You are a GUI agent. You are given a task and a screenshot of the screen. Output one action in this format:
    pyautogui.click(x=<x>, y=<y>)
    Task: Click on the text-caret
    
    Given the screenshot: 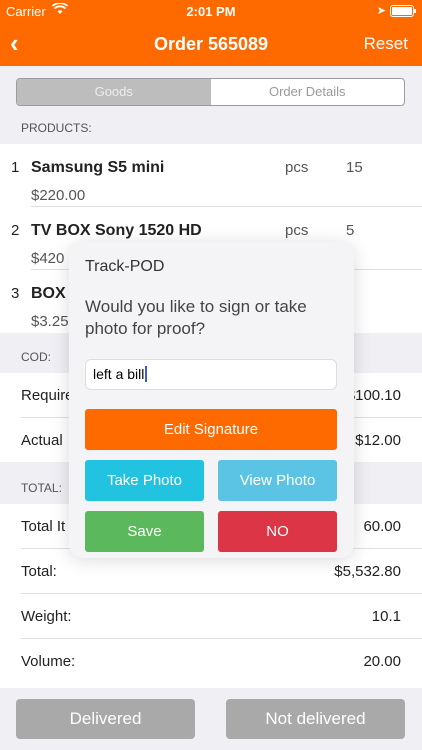 What is the action you would take?
    pyautogui.click(x=146, y=374)
    